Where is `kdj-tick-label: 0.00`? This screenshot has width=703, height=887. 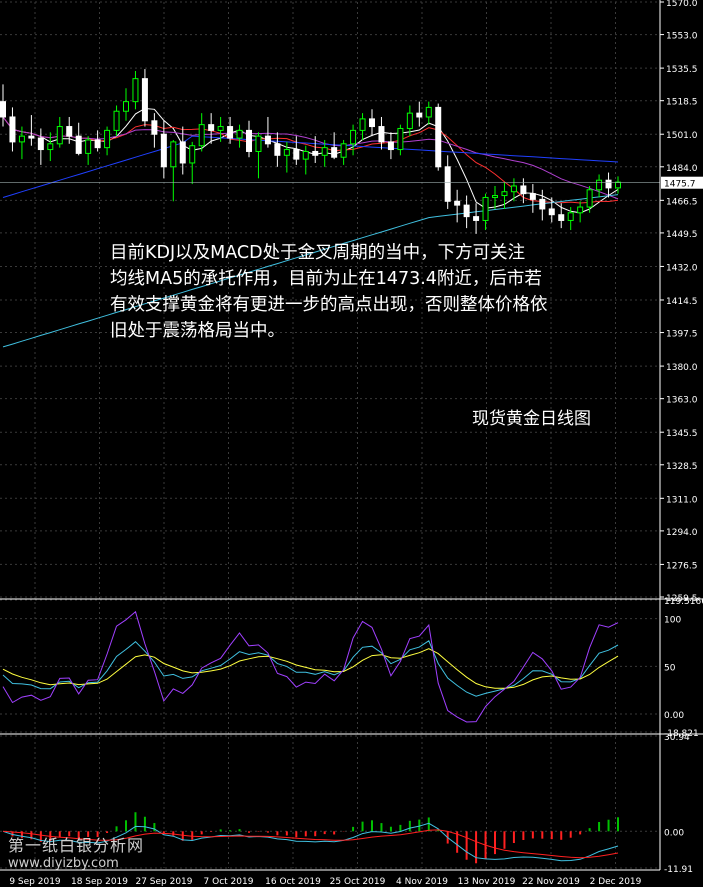
kdj-tick-label: 0.00 is located at coordinates (674, 716).